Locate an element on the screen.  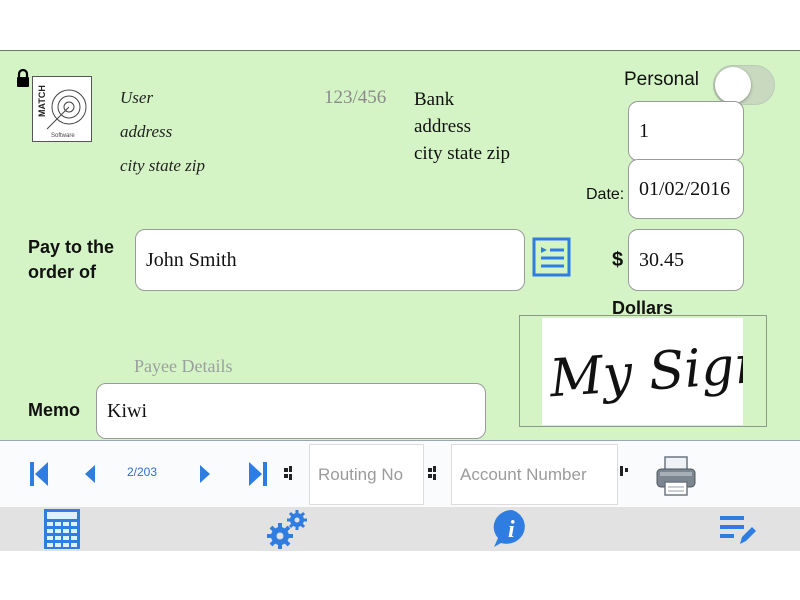
bank-address: address is located at coordinates (442, 126).